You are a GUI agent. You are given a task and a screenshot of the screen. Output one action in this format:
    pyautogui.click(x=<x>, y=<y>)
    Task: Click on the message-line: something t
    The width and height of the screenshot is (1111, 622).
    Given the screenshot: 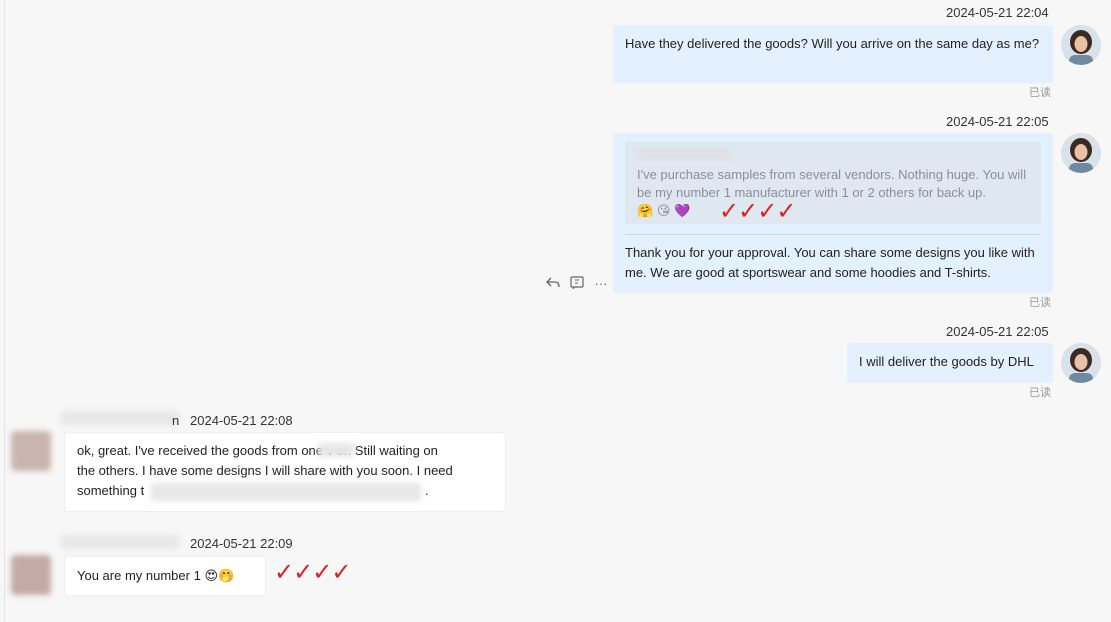 What is the action you would take?
    pyautogui.click(x=111, y=490)
    